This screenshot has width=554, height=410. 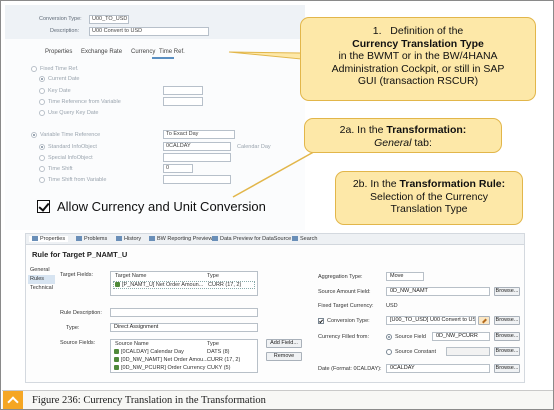 I want to click on source-row-name: [0D_NW_PCURR] Order Currency, so click(x=159, y=368).